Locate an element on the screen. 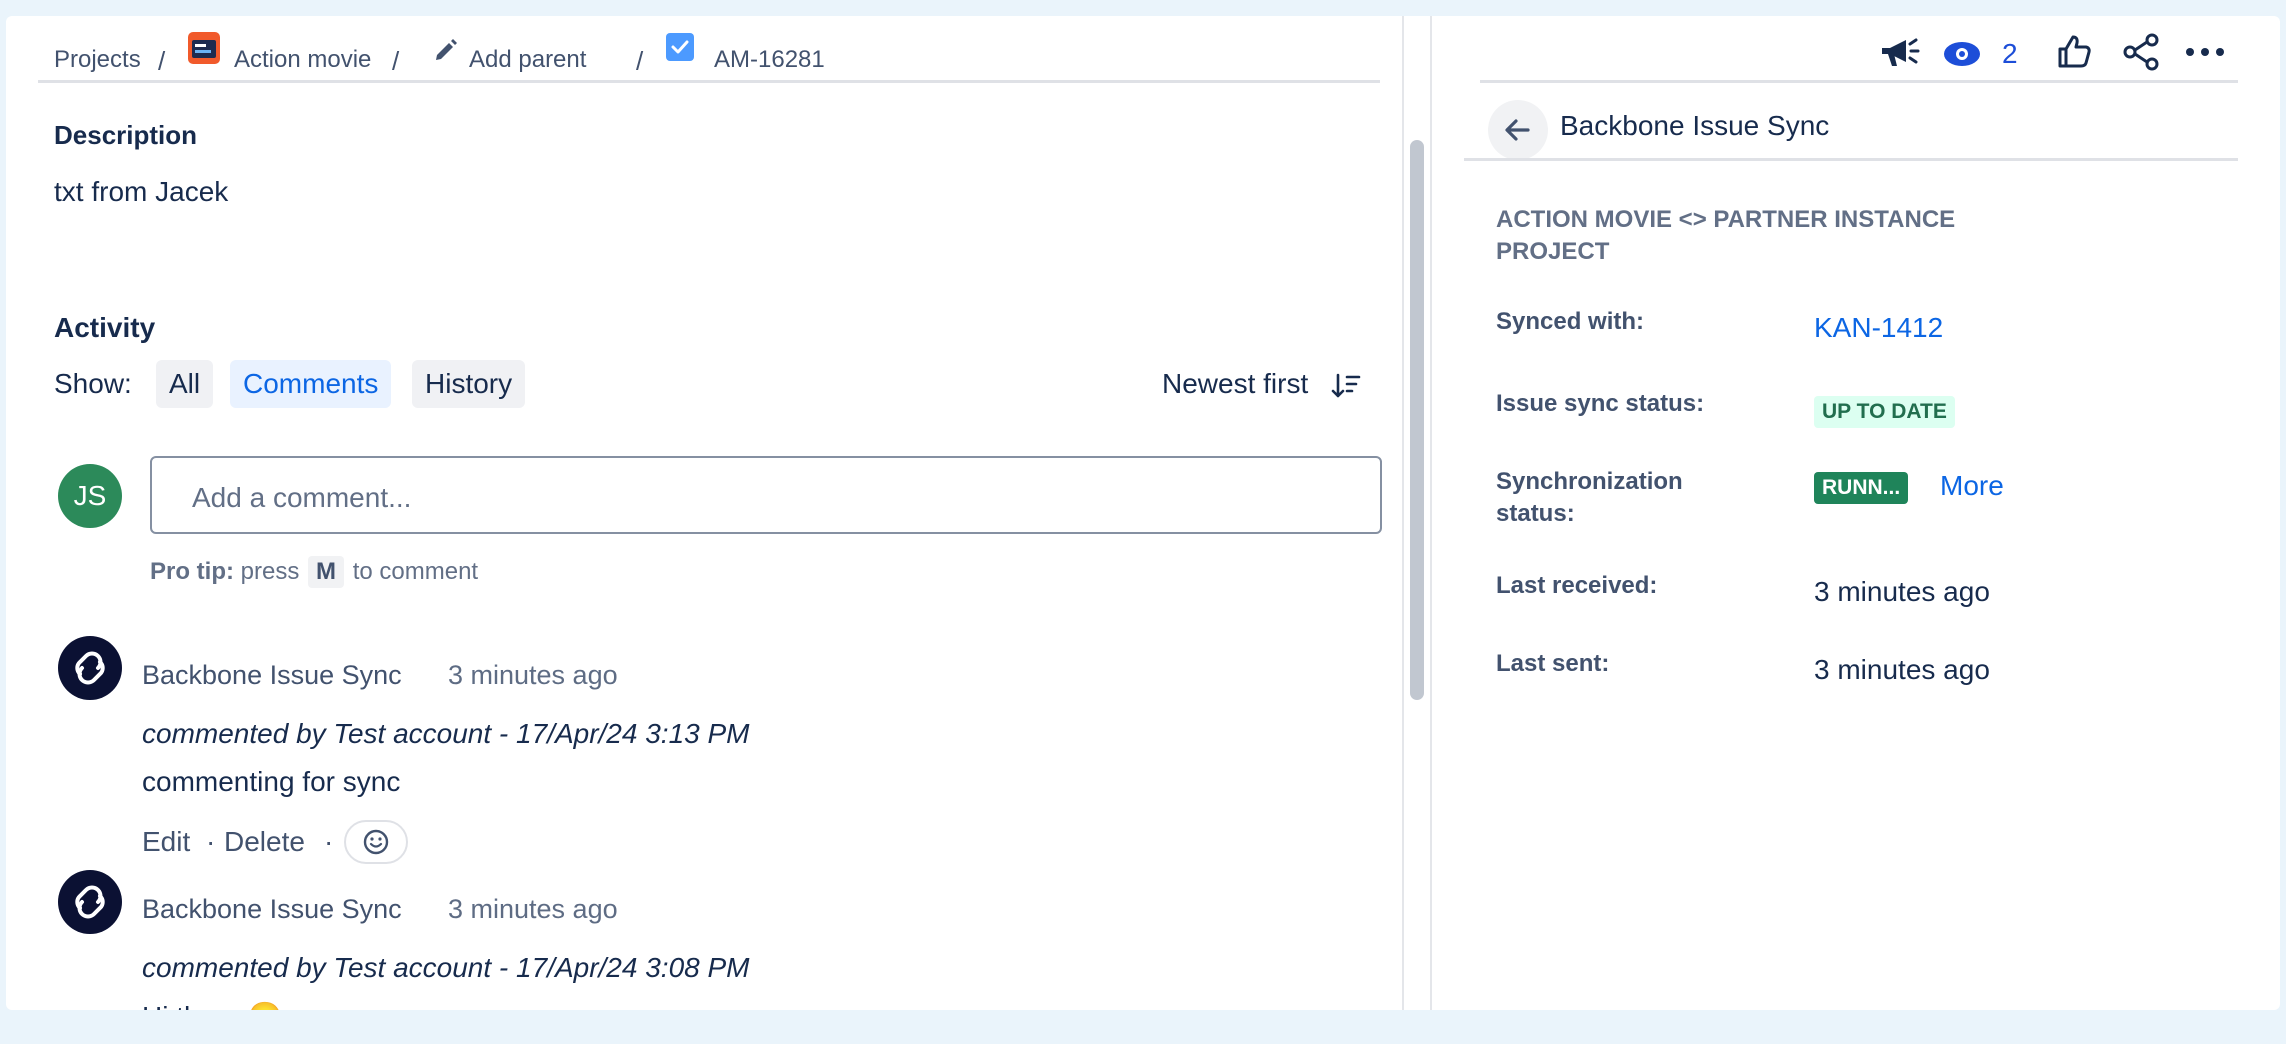 Image resolution: width=2286 pixels, height=1044 pixels. add-reaction-button is located at coordinates (376, 842).